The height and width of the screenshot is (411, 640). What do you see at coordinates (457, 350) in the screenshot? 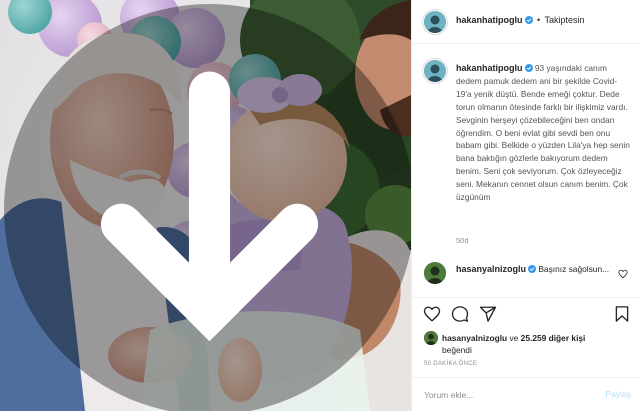
I see `likes-suffix: beğendi` at bounding box center [457, 350].